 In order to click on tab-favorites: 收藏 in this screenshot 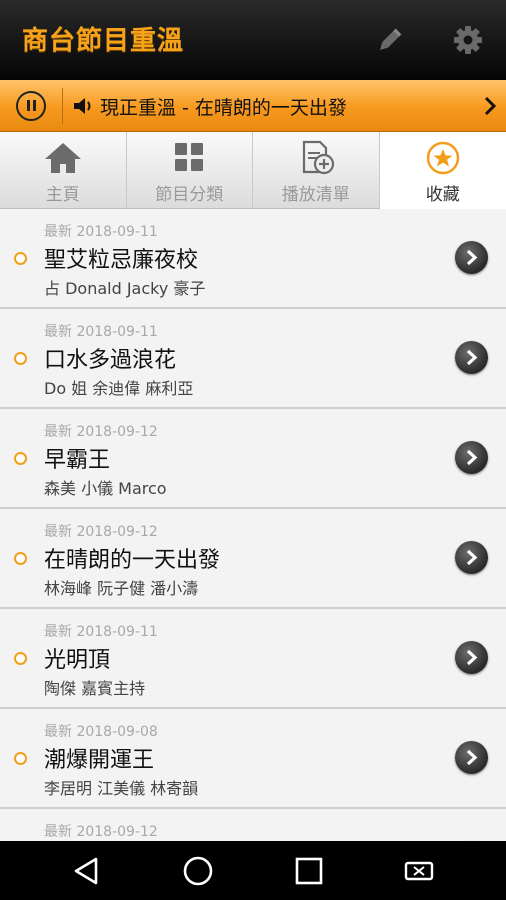, I will do `click(442, 170)`.